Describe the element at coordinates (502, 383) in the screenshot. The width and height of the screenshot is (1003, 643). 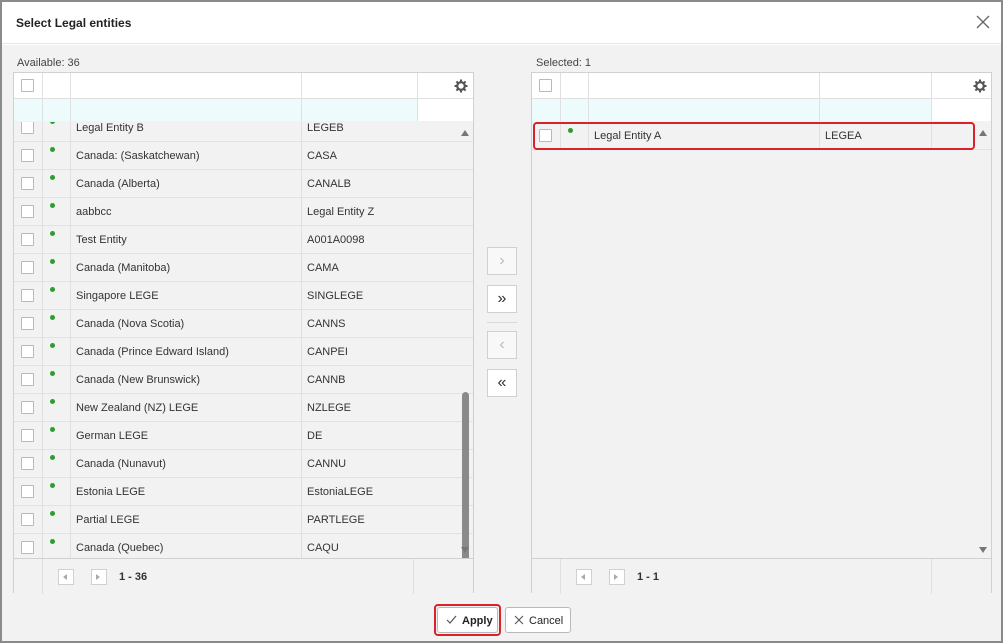
I see `move-all-left-button: «` at that location.